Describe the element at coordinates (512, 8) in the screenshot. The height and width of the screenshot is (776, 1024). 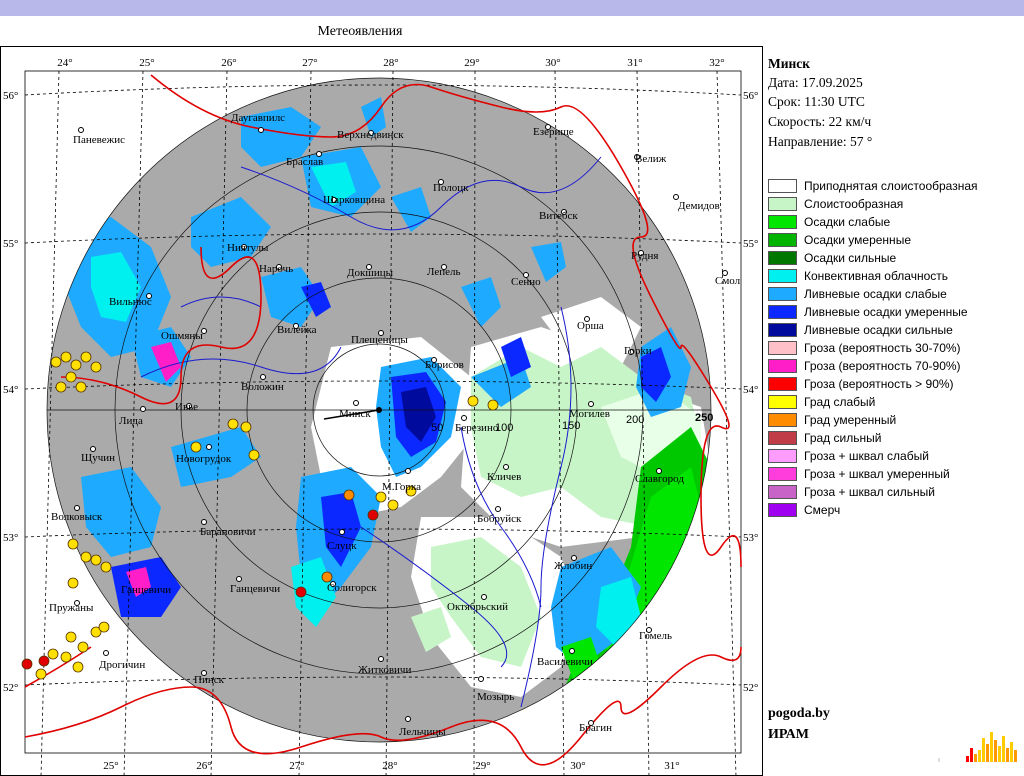
I see `top-bar` at that location.